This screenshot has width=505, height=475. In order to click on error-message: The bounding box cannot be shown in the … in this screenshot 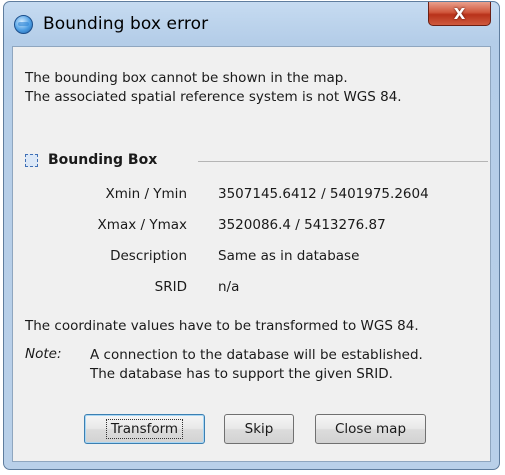, I will do `click(213, 88)`.